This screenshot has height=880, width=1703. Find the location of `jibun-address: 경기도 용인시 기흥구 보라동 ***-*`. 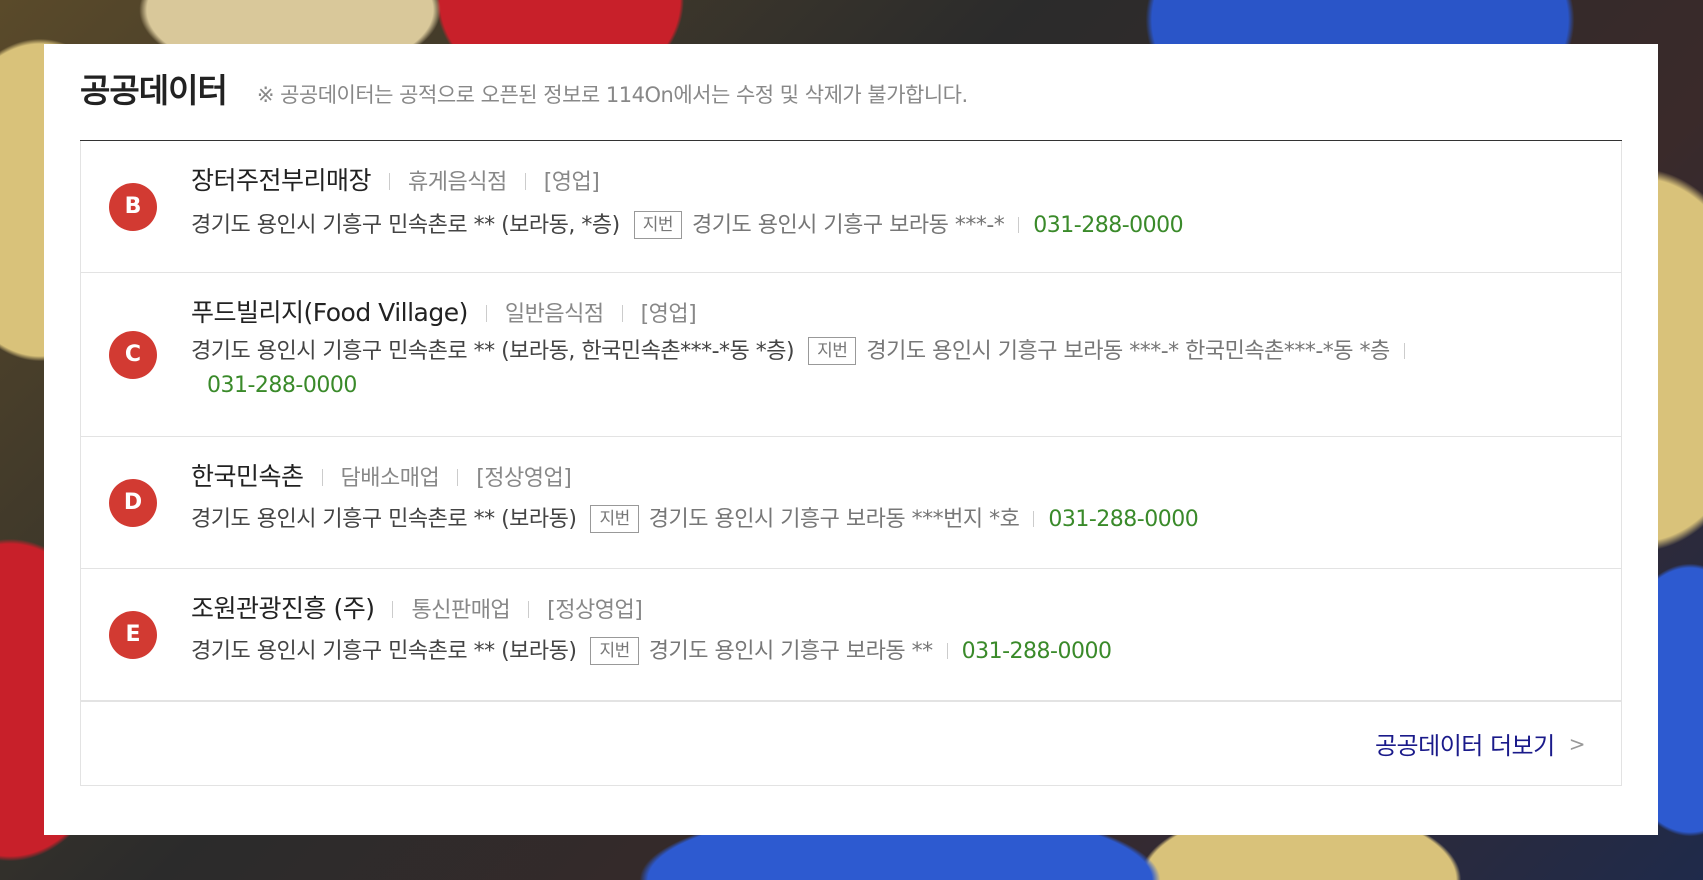

jibun-address: 경기도 용인시 기흥구 보라동 ***-* is located at coordinates (848, 225).